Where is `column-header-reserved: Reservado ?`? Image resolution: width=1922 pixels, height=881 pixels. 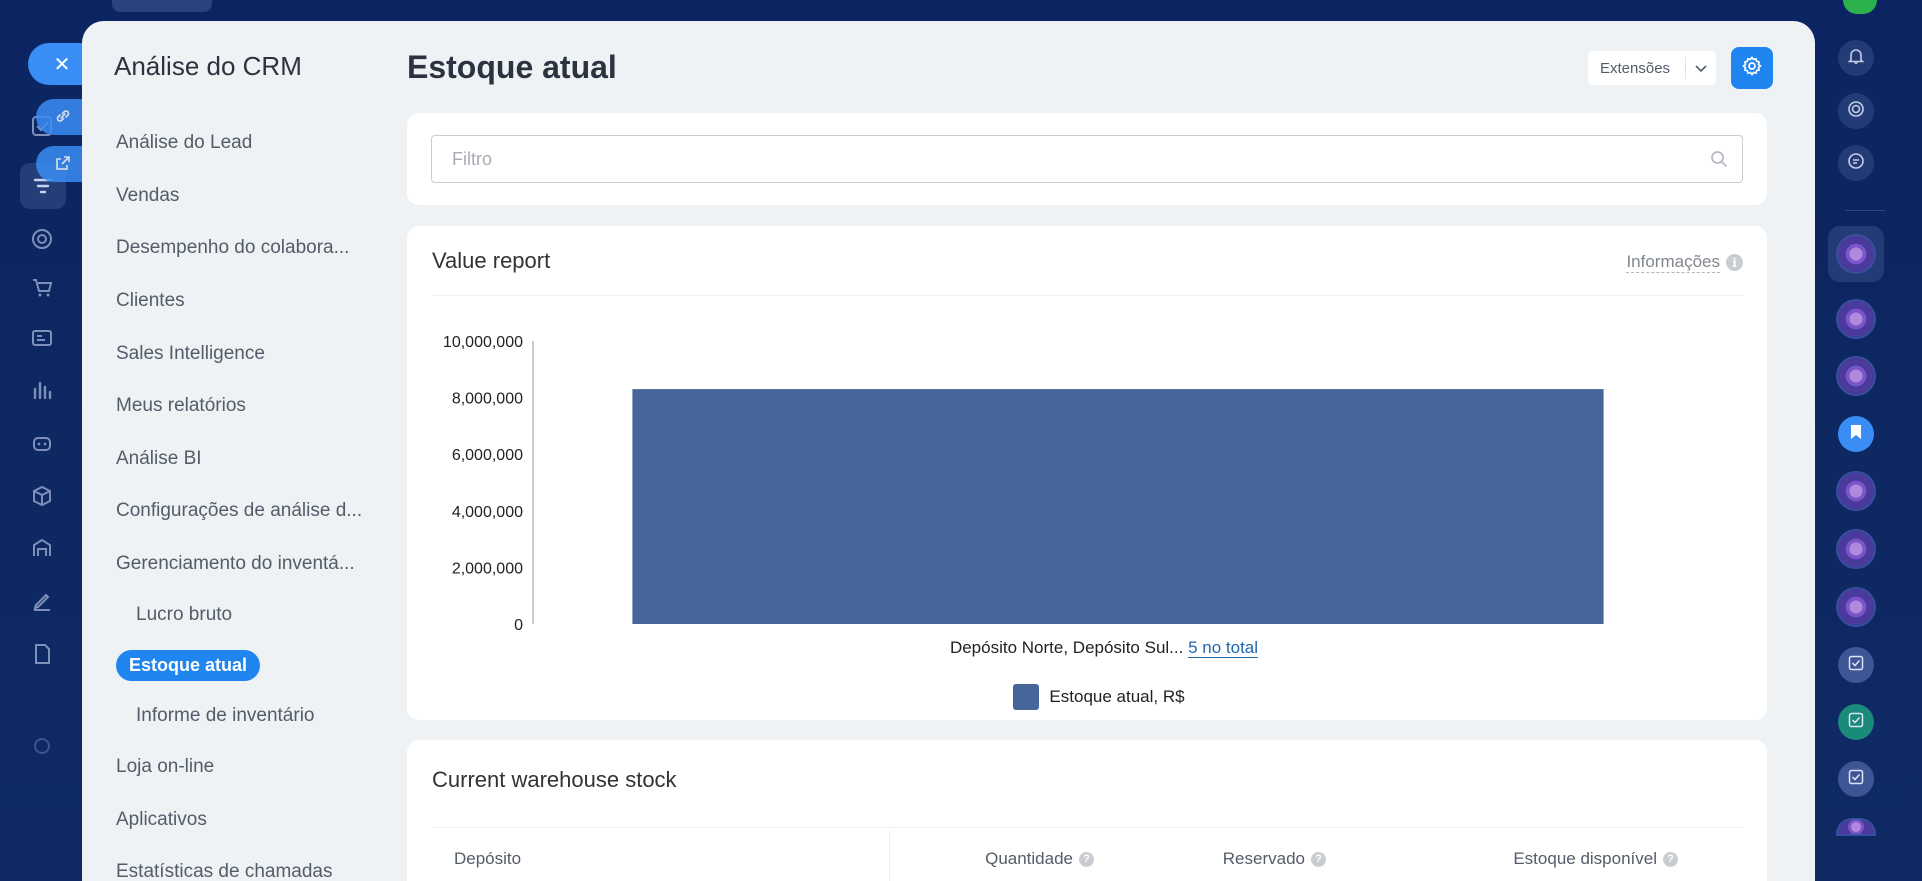
column-header-reserved: Reservado ? is located at coordinates (1230, 855).